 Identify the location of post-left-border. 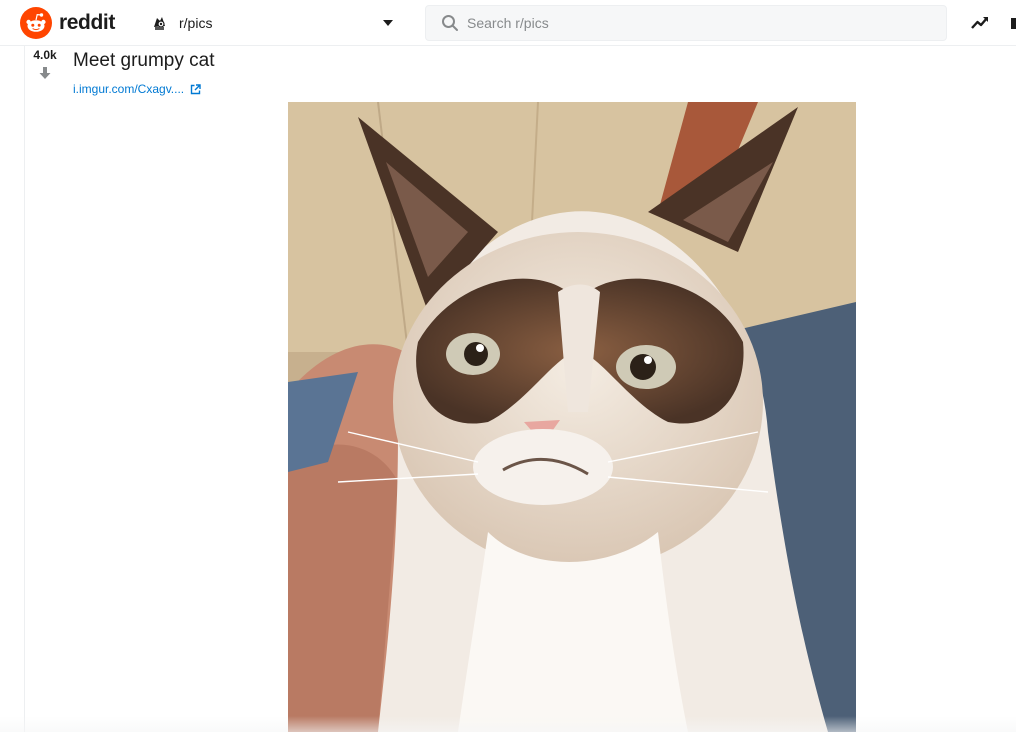
(24, 389).